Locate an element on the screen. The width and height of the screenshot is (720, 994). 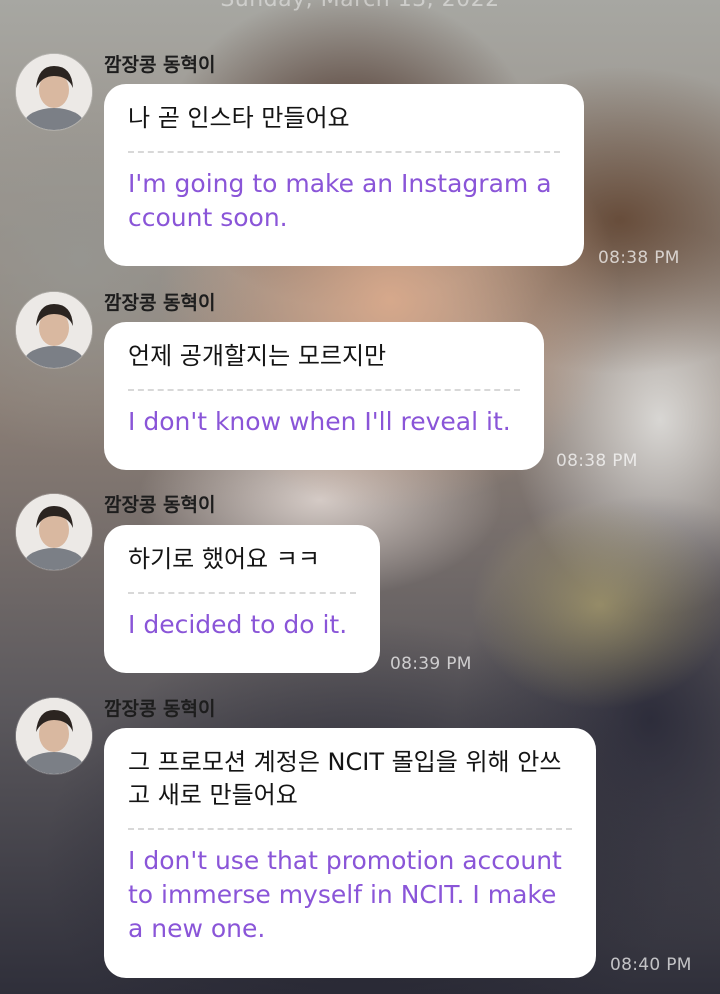
message-bubble: 하기로 했어요 ㅋㅋ I decided to do it. is located at coordinates (242, 599).